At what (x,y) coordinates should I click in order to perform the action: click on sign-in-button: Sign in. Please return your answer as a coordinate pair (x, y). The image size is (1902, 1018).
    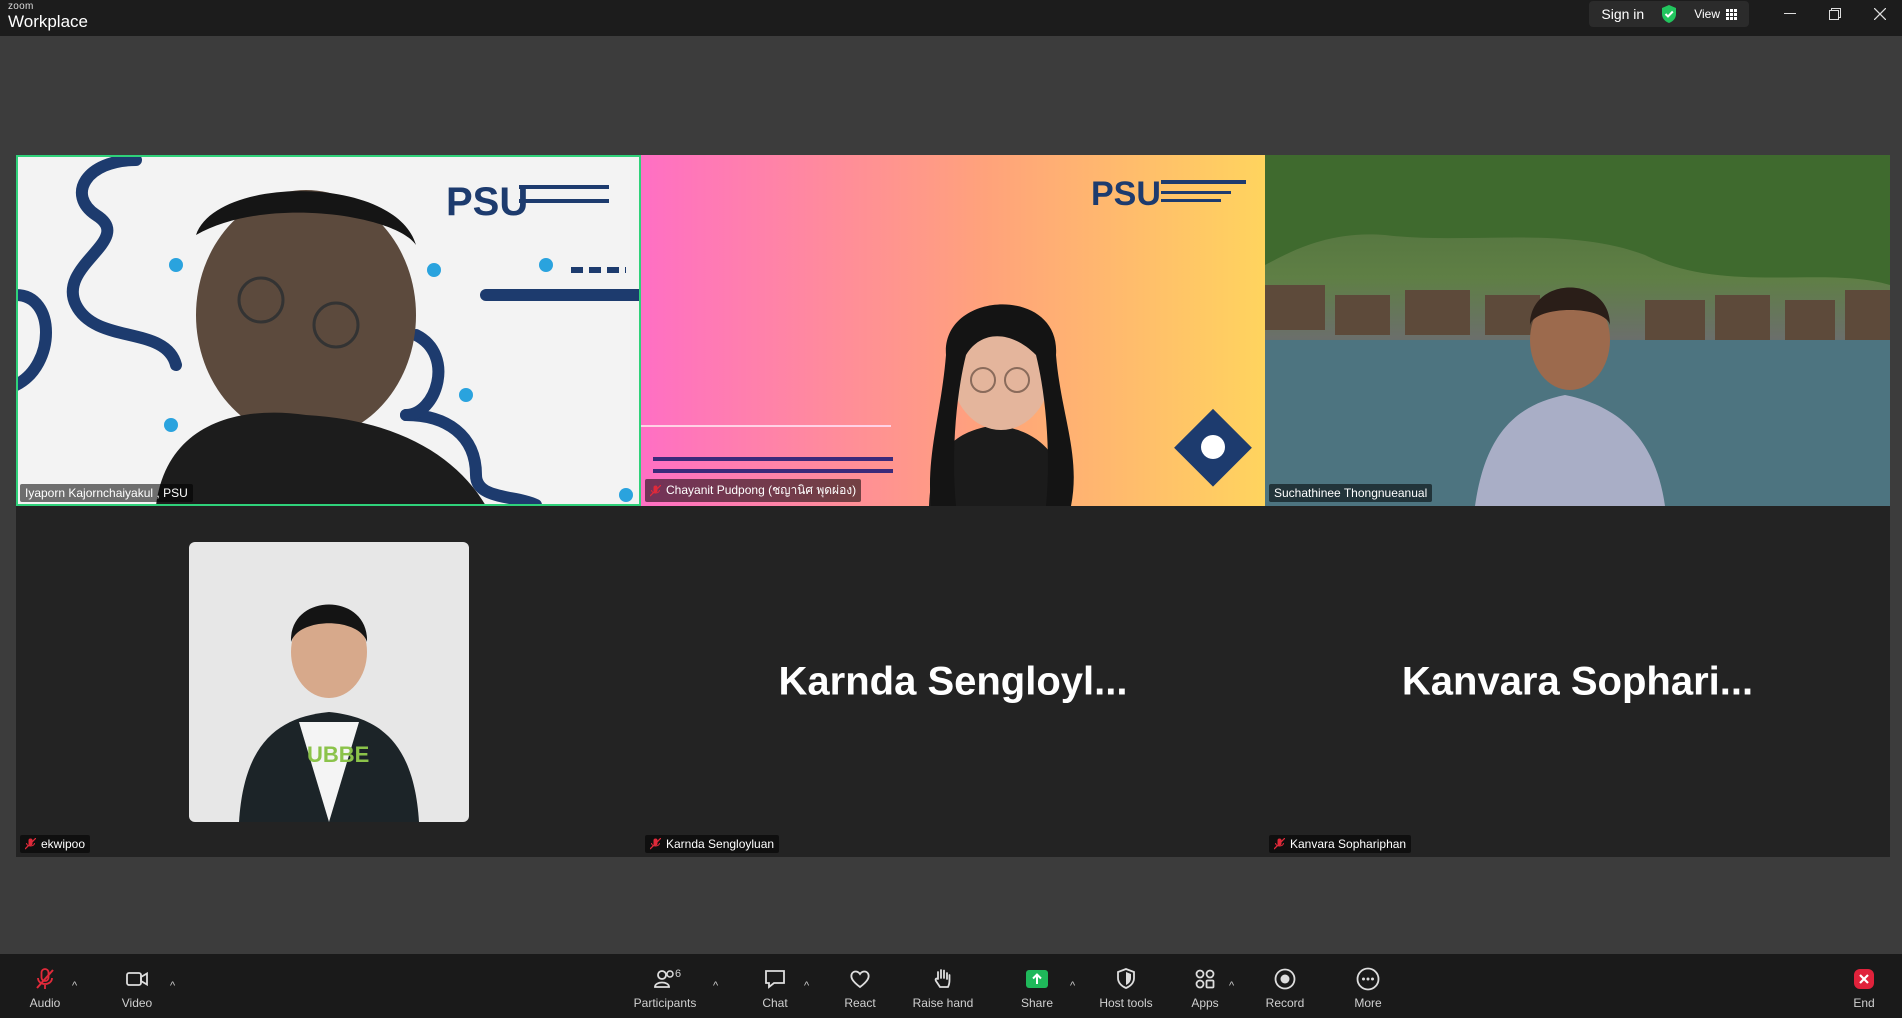
    Looking at the image, I should click on (1622, 14).